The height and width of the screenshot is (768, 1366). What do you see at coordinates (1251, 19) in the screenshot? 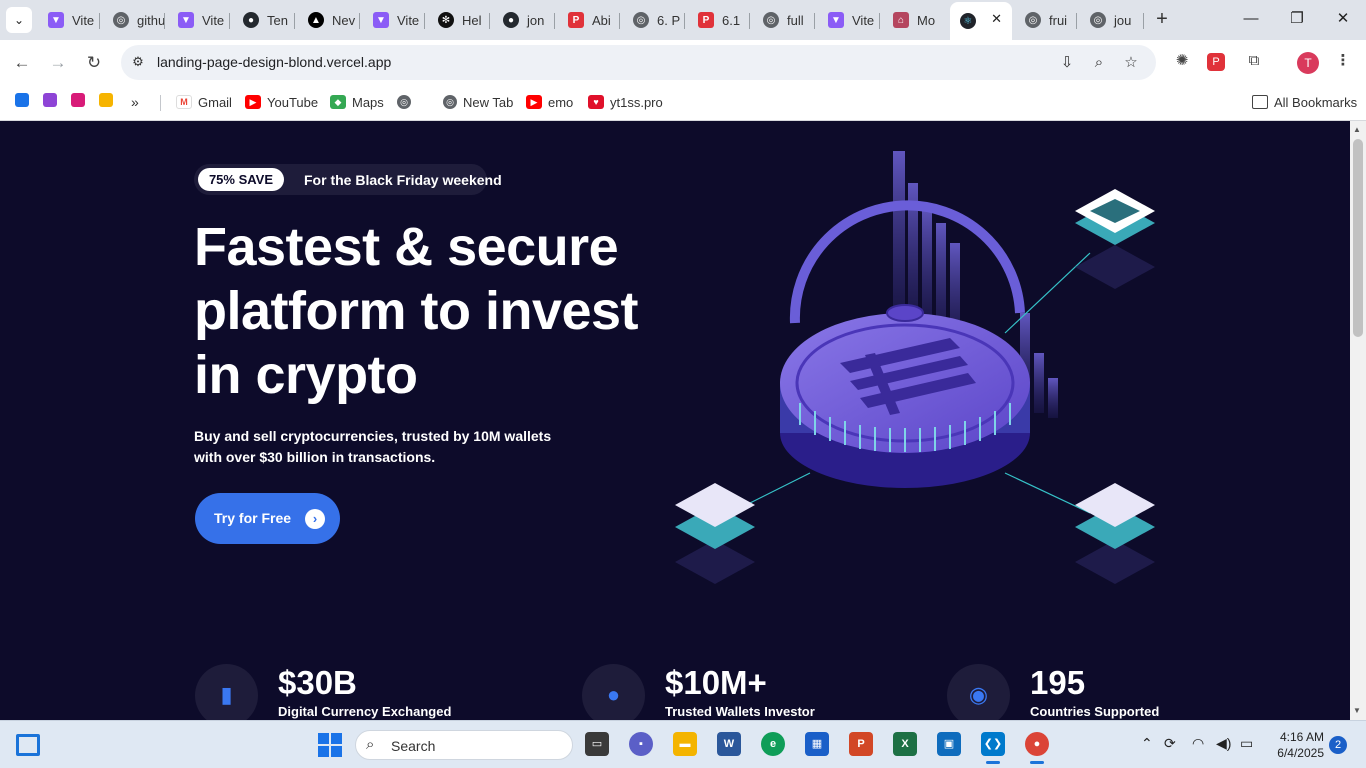
I see `minimize-icon: —` at bounding box center [1251, 19].